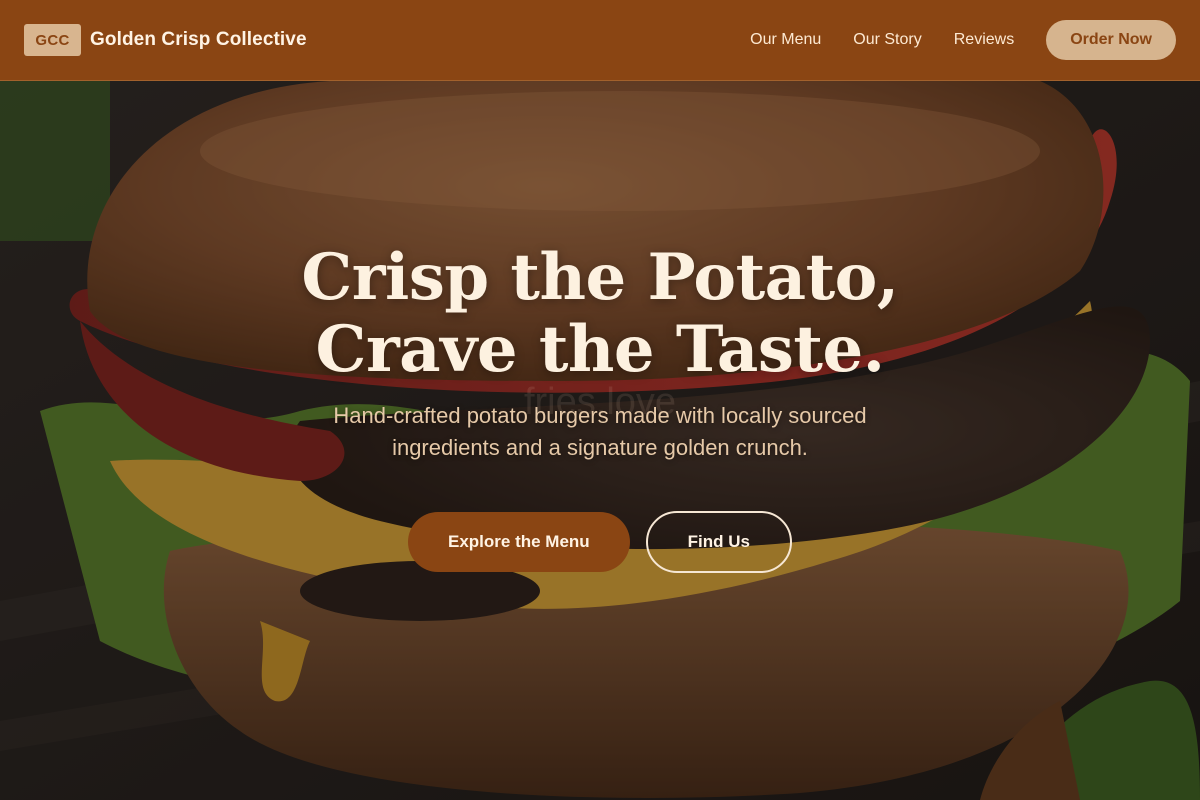 This screenshot has width=1200, height=800. What do you see at coordinates (984, 40) in the screenshot?
I see `nav-reviews: Reviews` at bounding box center [984, 40].